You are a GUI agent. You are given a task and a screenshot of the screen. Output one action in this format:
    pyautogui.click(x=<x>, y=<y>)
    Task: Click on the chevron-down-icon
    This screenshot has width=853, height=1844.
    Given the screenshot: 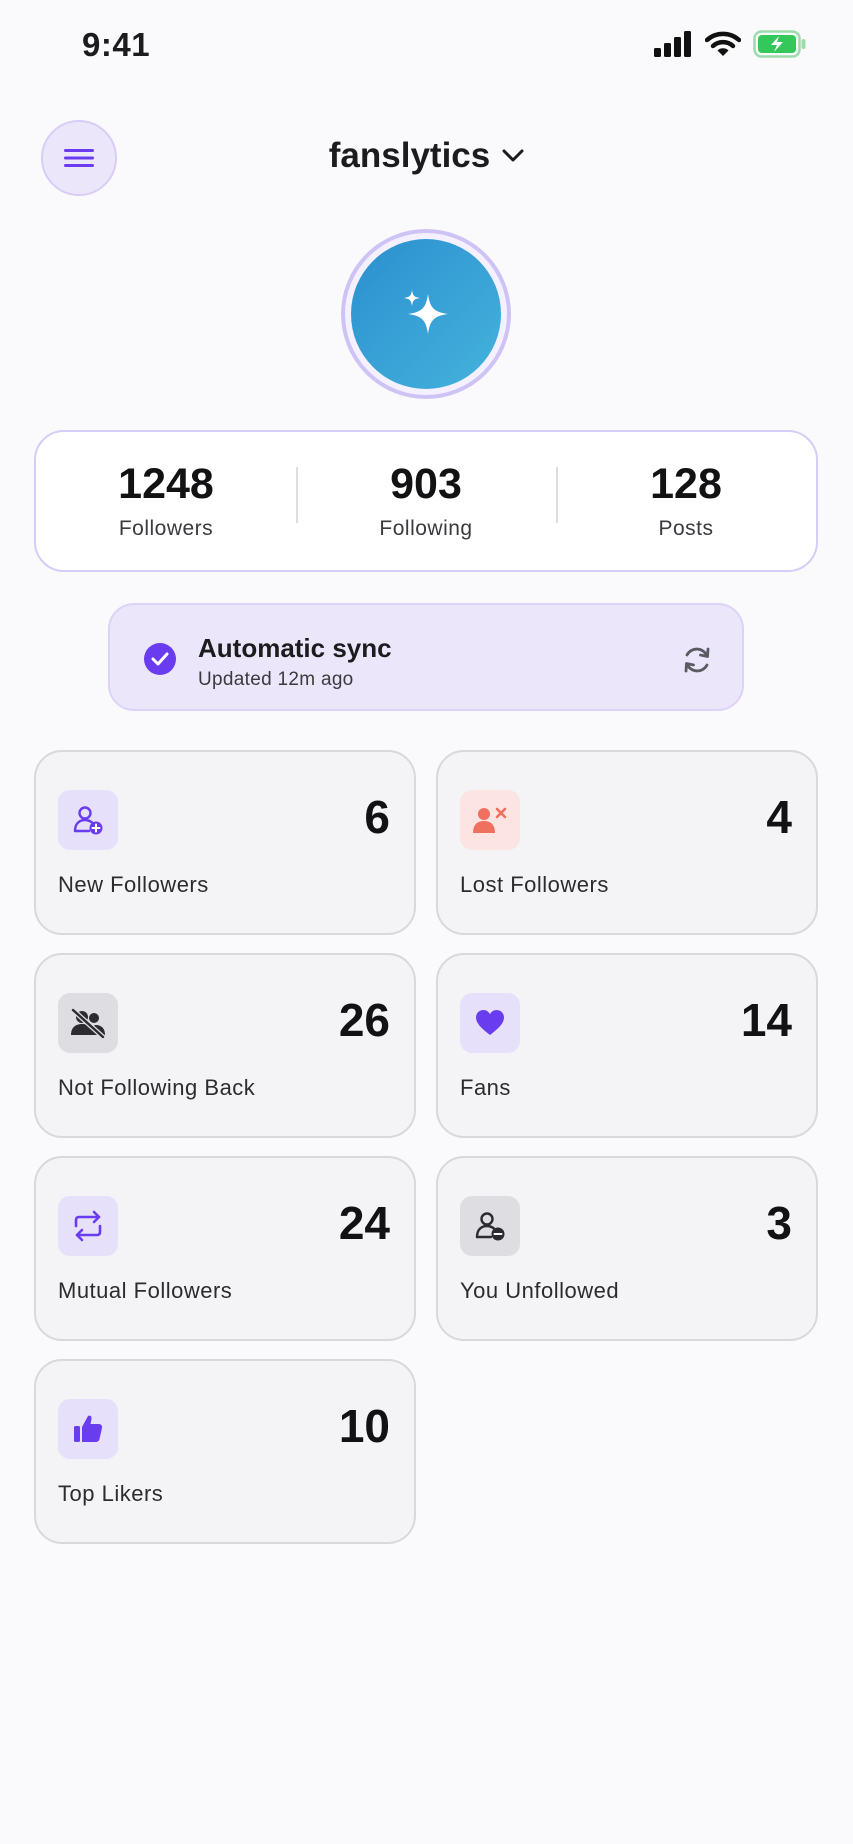 What is the action you would take?
    pyautogui.click(x=513, y=155)
    